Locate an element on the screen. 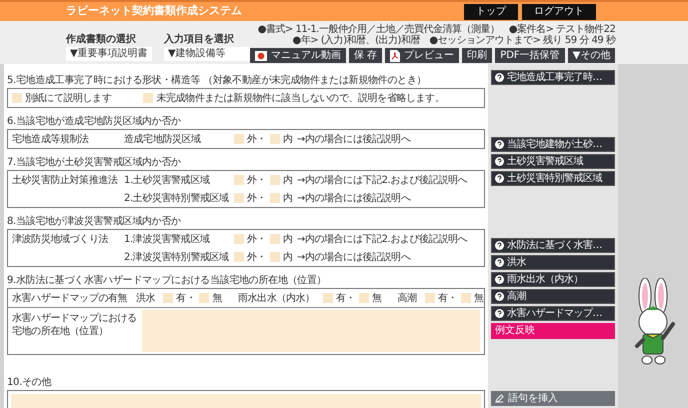  row-sublabel: 1.津波災害警戒区域 is located at coordinates (167, 239).